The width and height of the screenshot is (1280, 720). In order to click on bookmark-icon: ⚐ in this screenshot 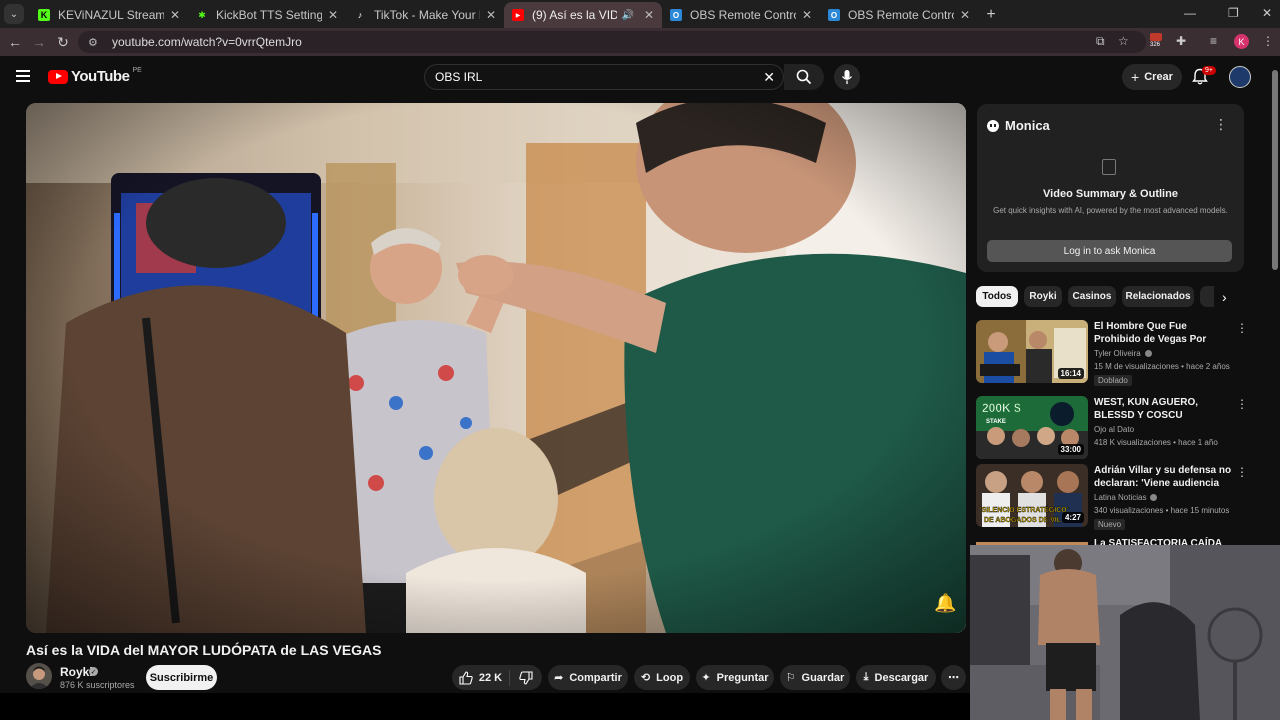, I will do `click(790, 678)`.